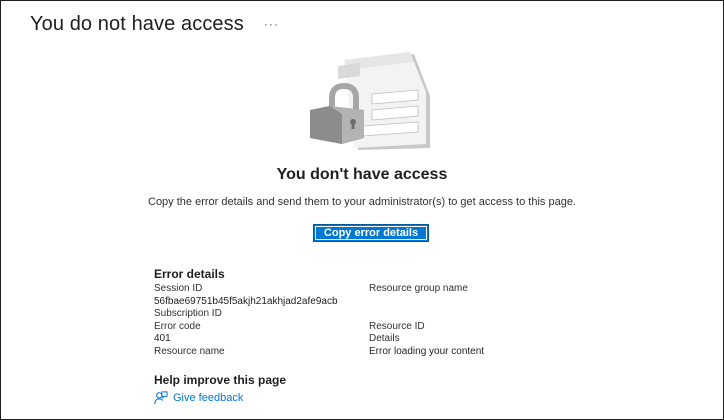 This screenshot has width=724, height=420. Describe the element at coordinates (189, 274) in the screenshot. I see `error-details-title: Error details` at that location.